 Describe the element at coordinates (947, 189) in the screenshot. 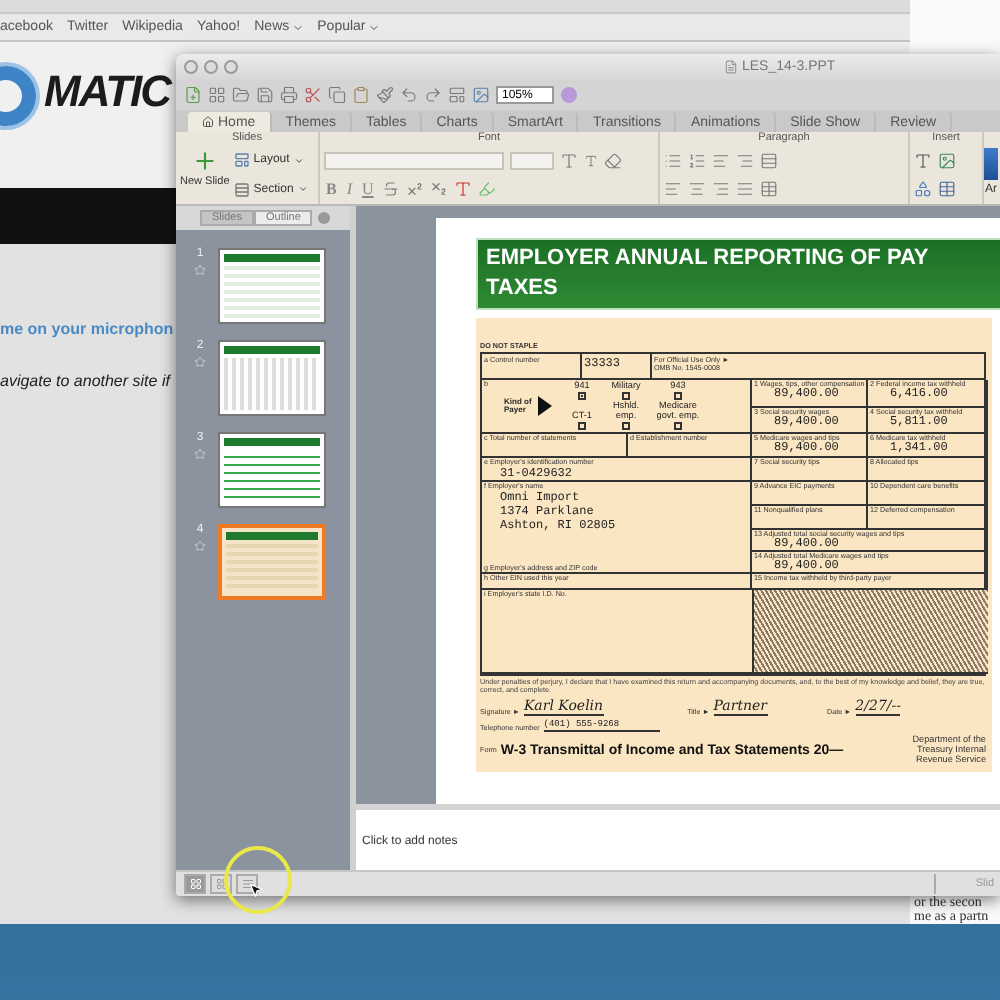

I see `table-icon` at that location.